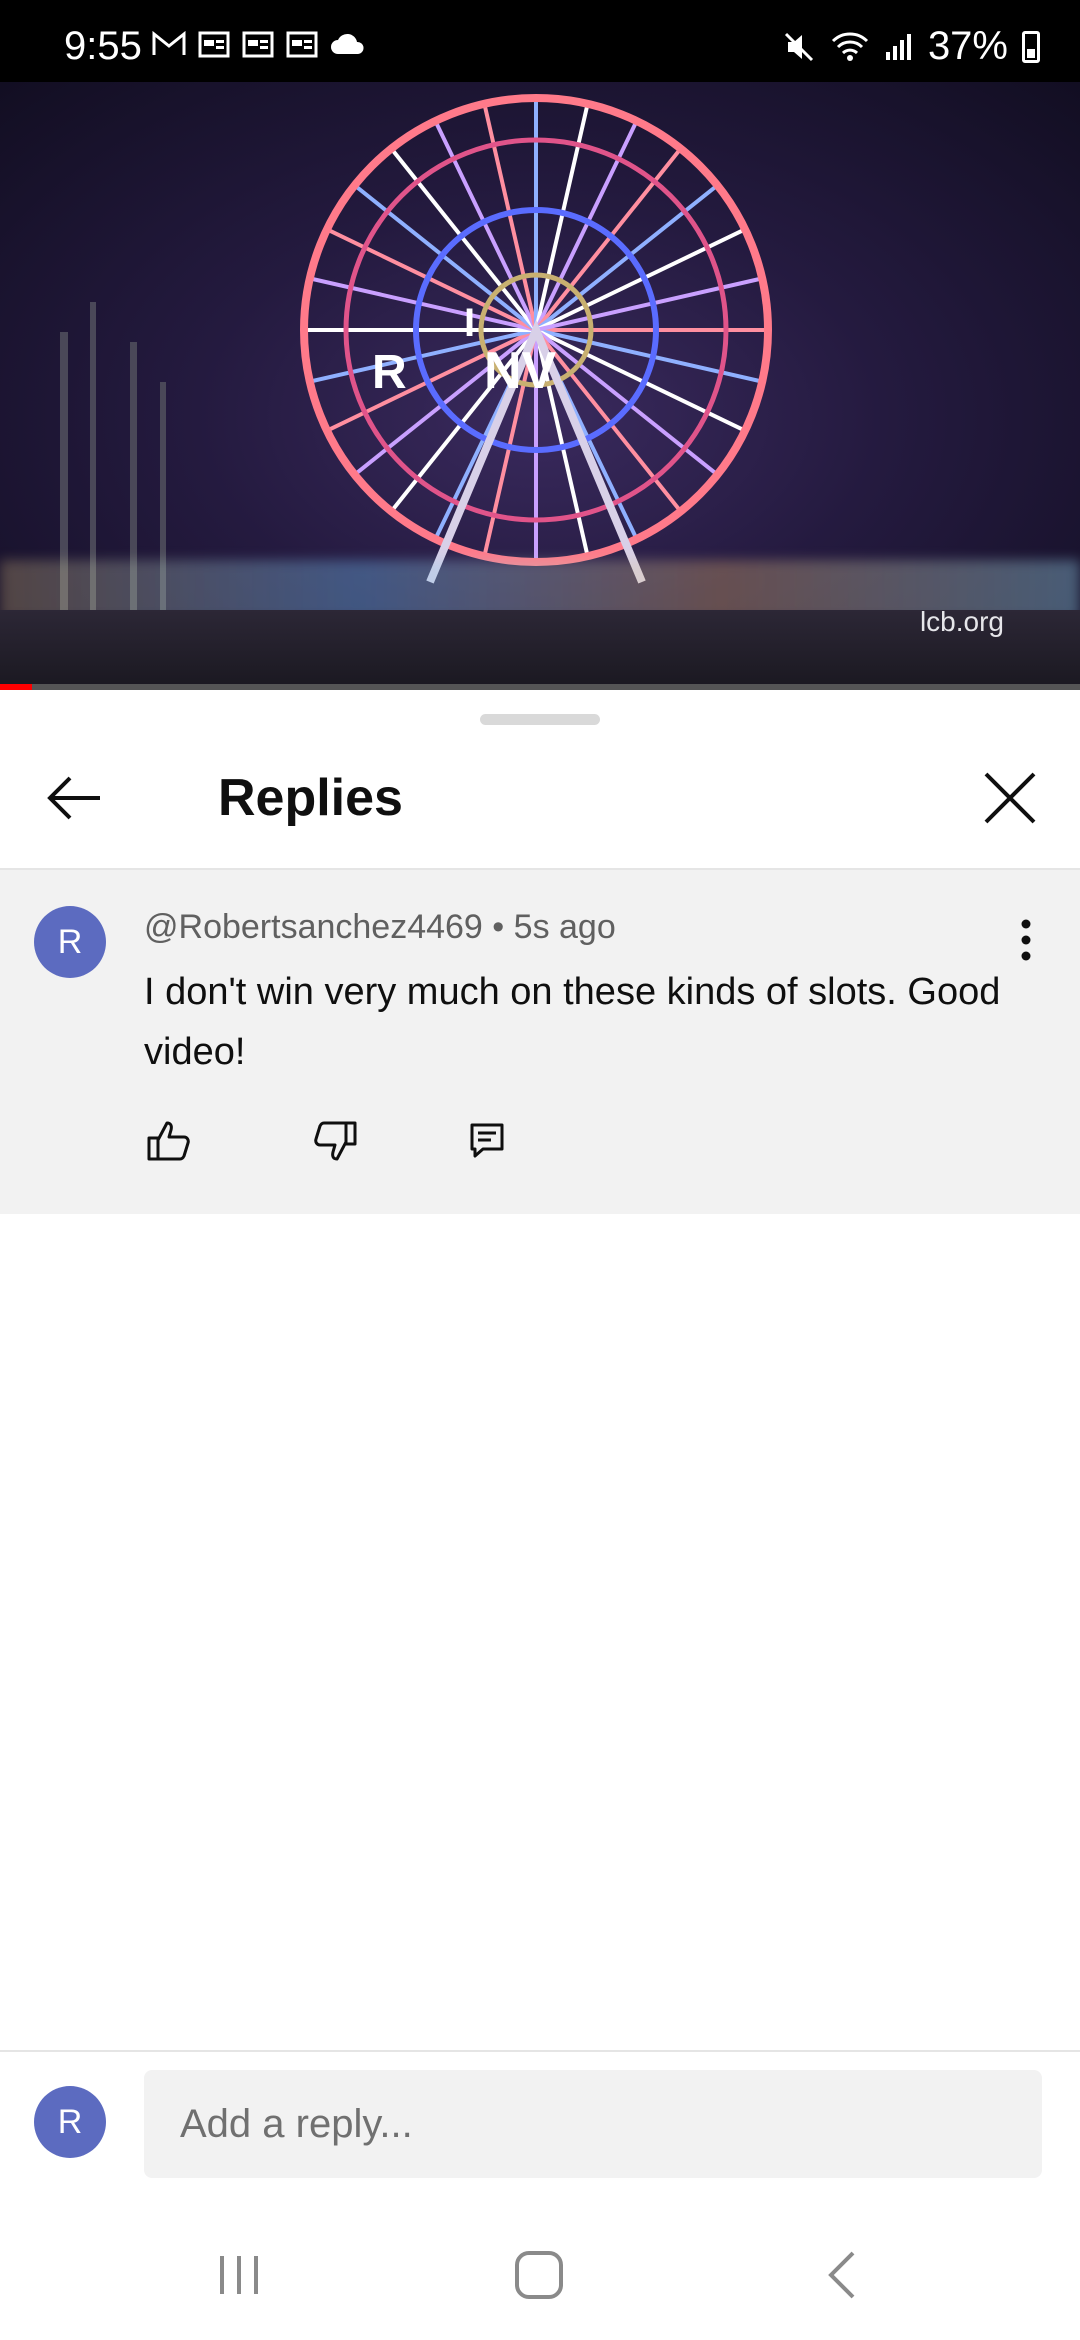  I want to click on back-button, so click(74, 798).